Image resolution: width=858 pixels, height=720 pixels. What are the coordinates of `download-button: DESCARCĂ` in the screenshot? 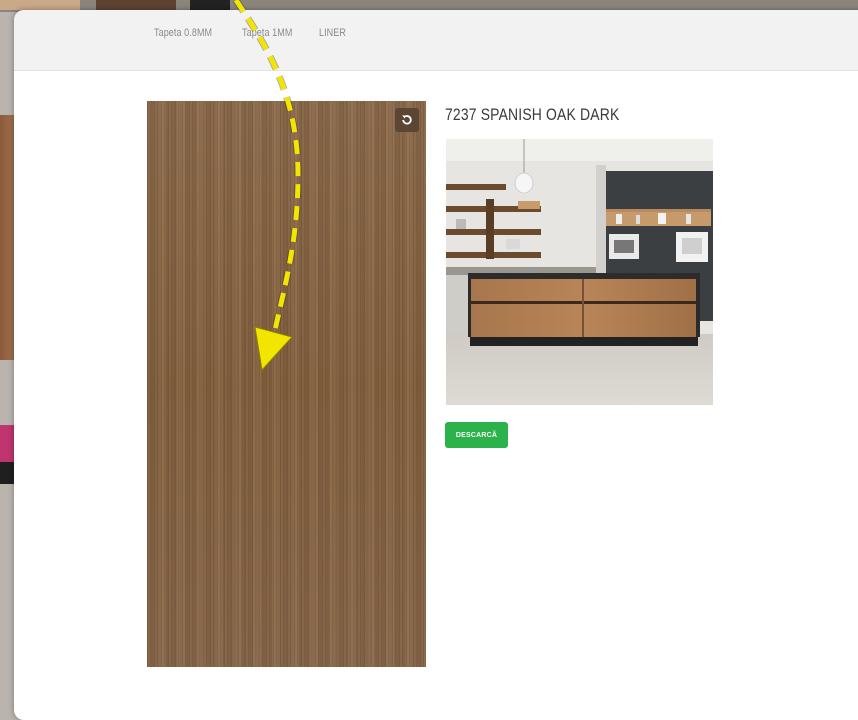 It's located at (476, 435).